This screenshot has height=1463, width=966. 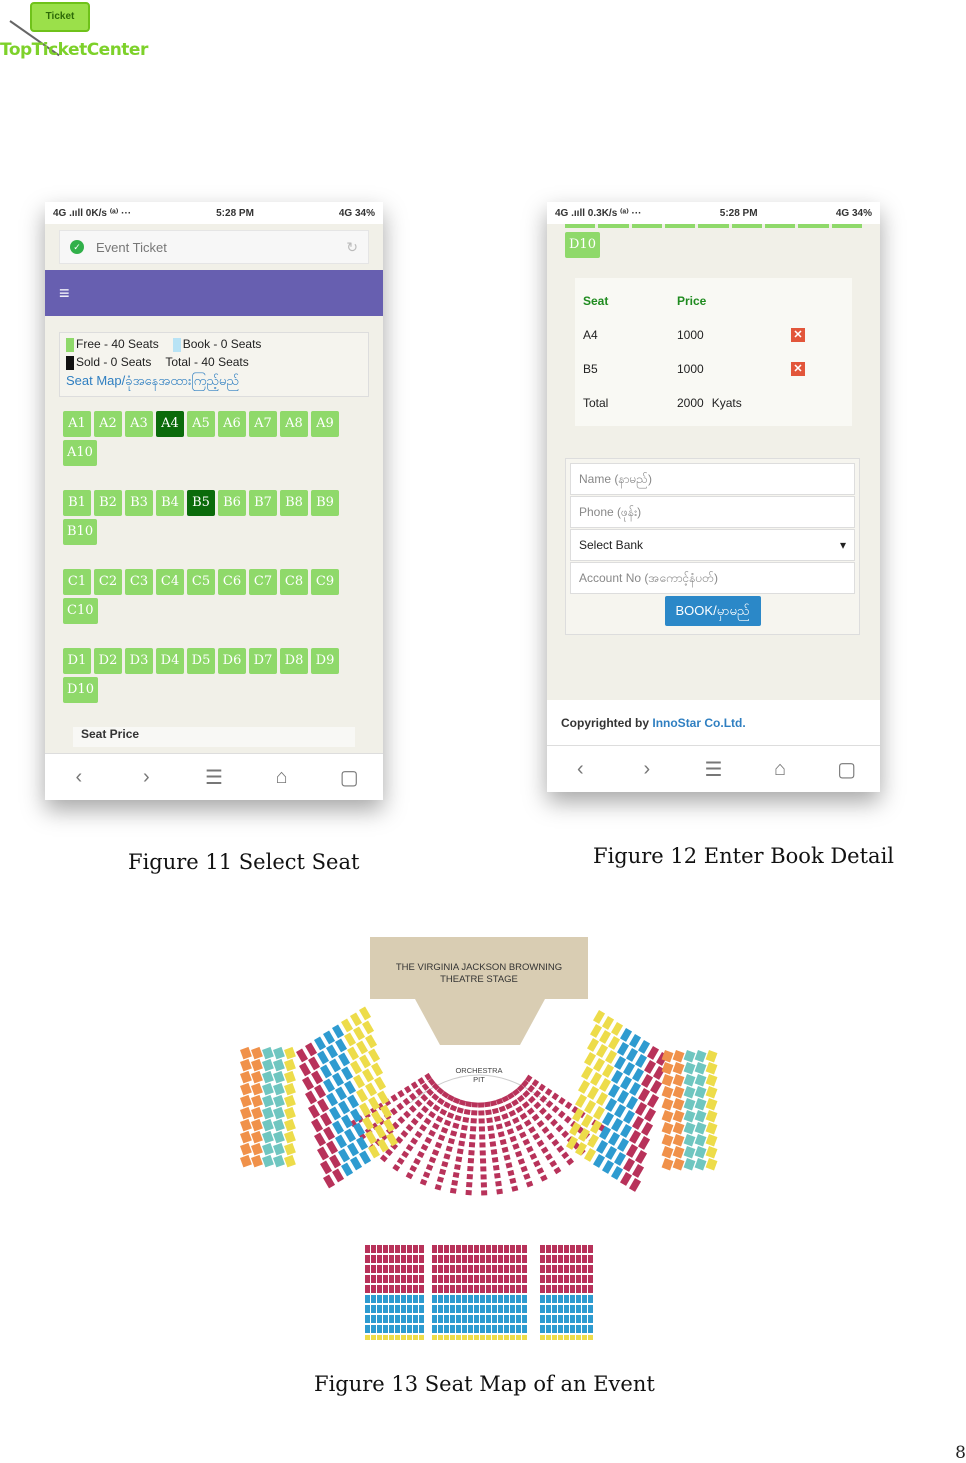 I want to click on seat-button: D1, so click(x=77, y=660).